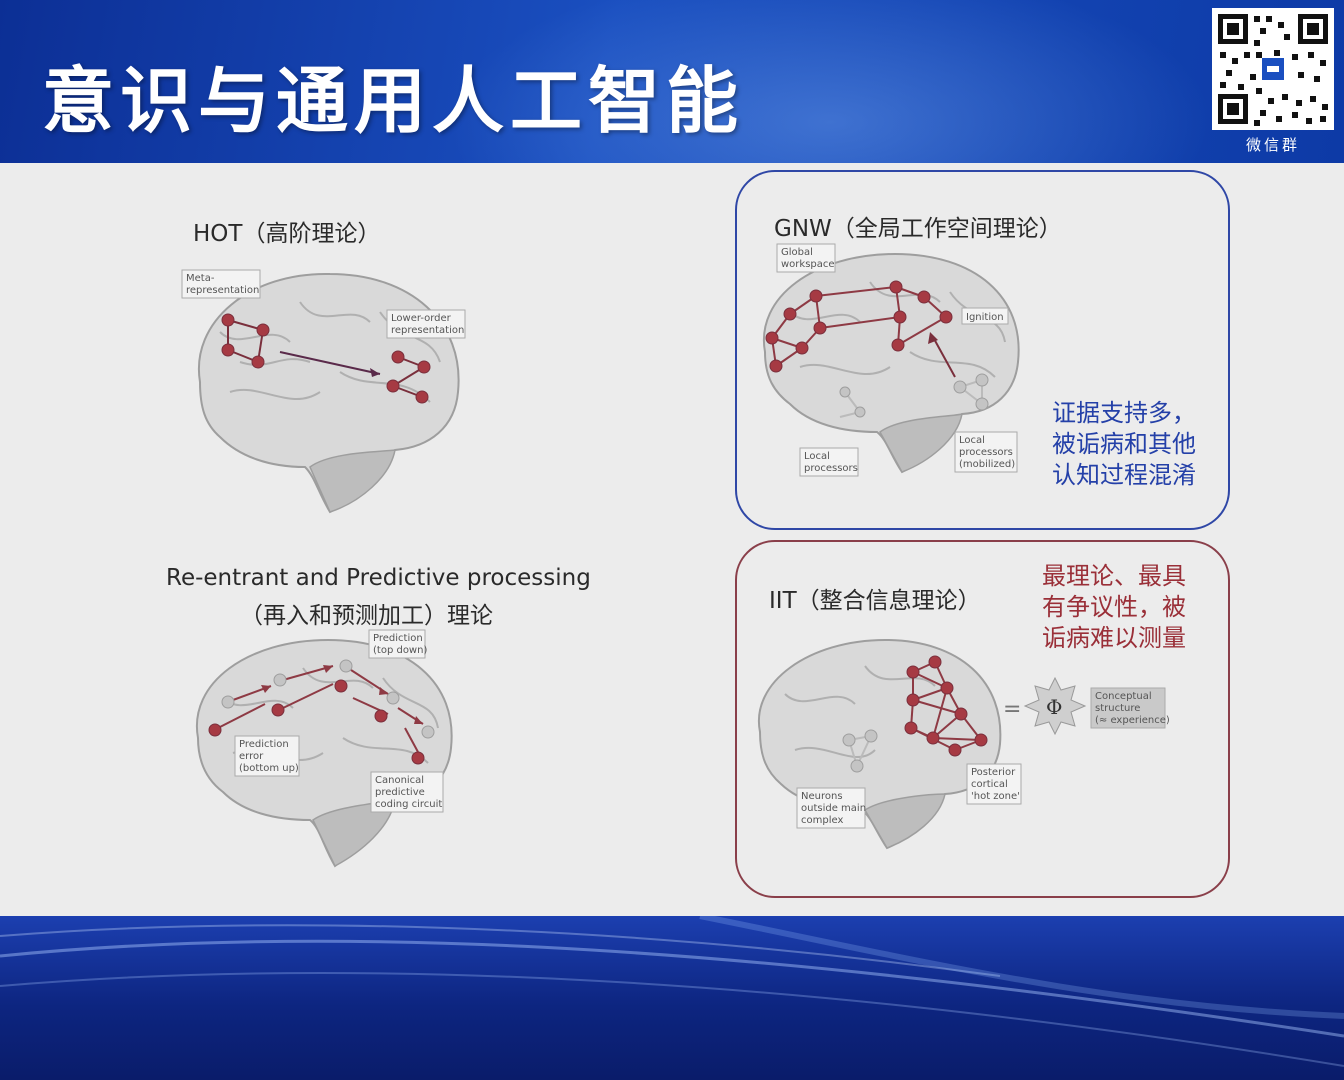  What do you see at coordinates (989, 784) in the screenshot?
I see `iit-label-post-2: cortical` at bounding box center [989, 784].